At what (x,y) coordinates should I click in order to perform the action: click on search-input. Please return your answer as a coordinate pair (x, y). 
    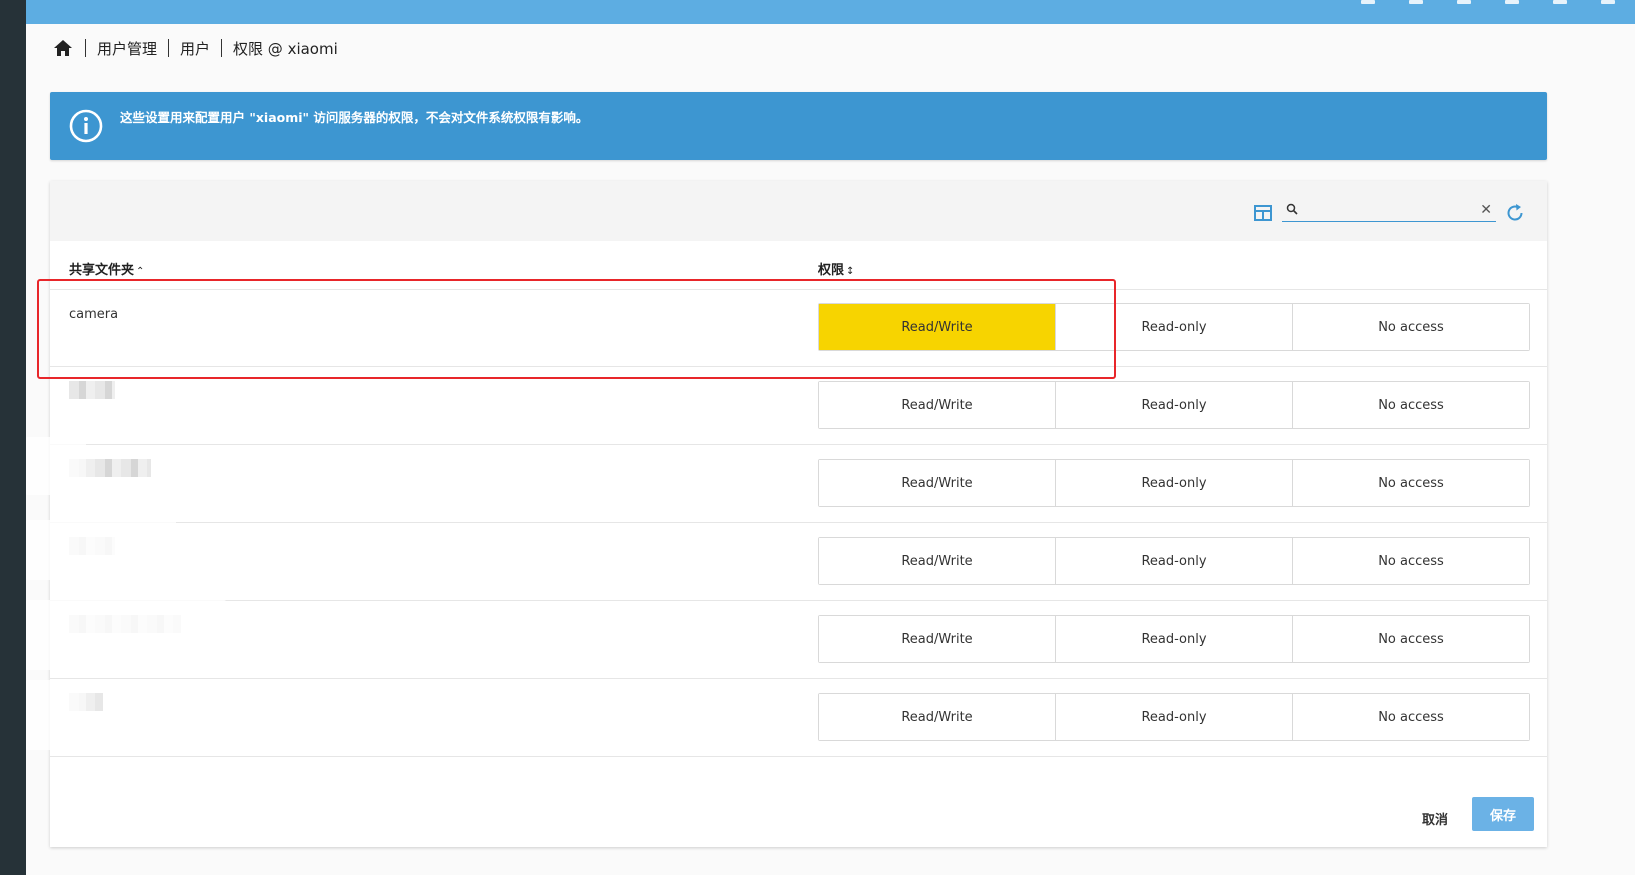
    Looking at the image, I should click on (1391, 211).